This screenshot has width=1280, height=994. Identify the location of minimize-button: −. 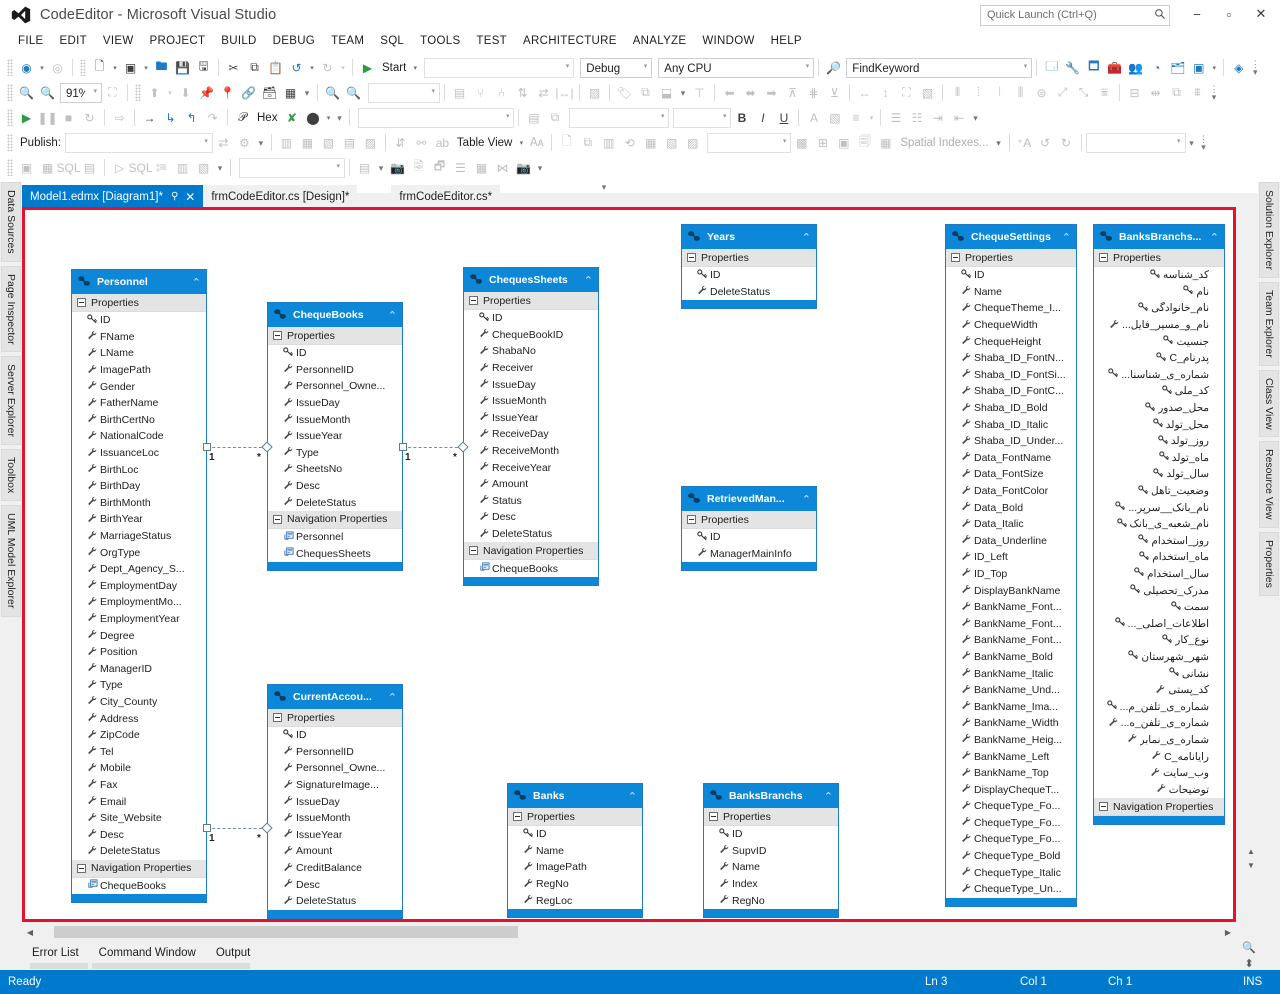
(1197, 14).